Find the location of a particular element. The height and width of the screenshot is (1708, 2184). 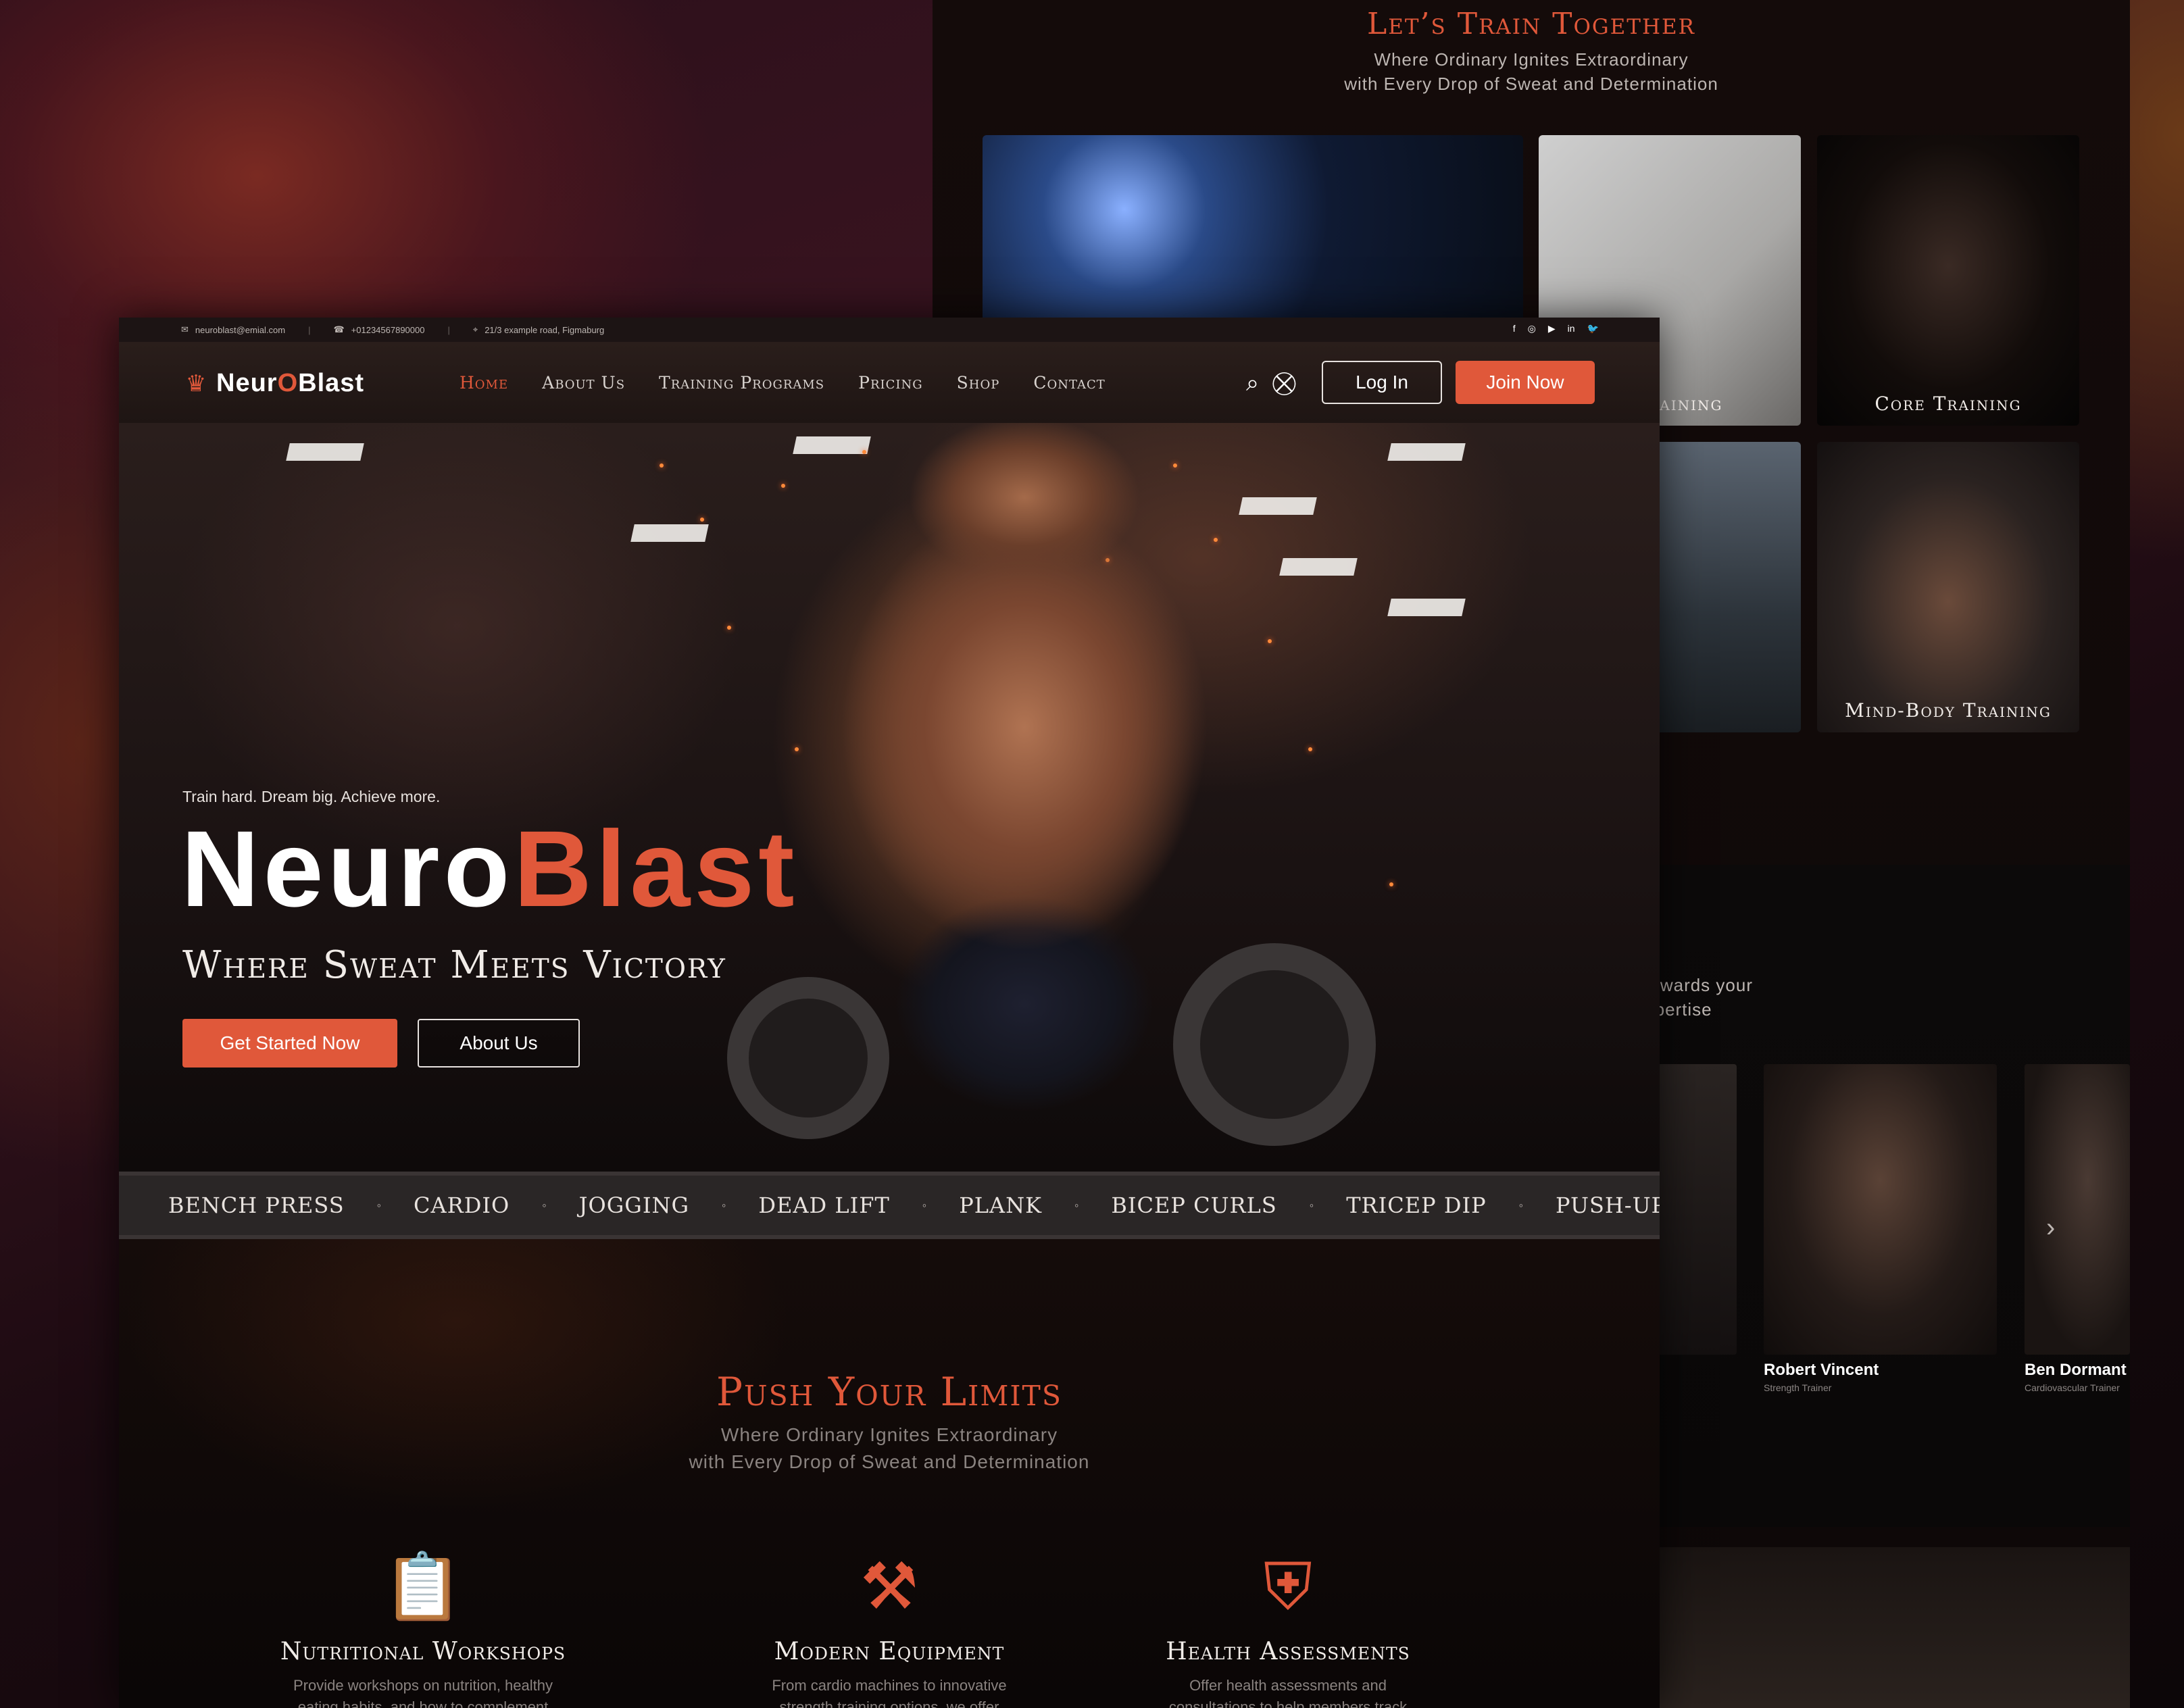

logo-text: NeurOBlast is located at coordinates (290, 383).